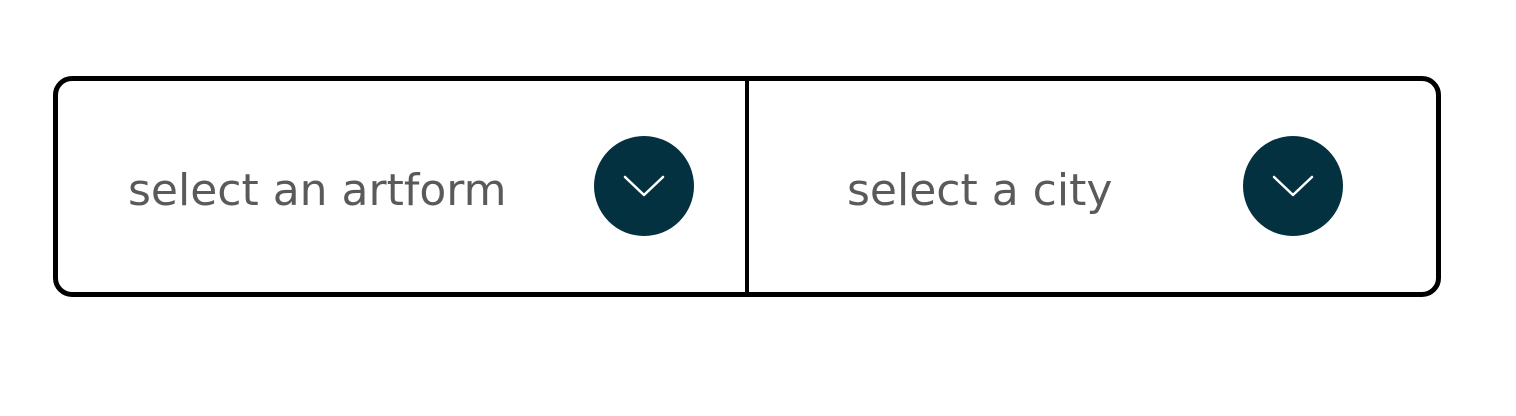 The width and height of the screenshot is (1516, 416). What do you see at coordinates (980, 190) in the screenshot?
I see `city-select-label: select a city` at bounding box center [980, 190].